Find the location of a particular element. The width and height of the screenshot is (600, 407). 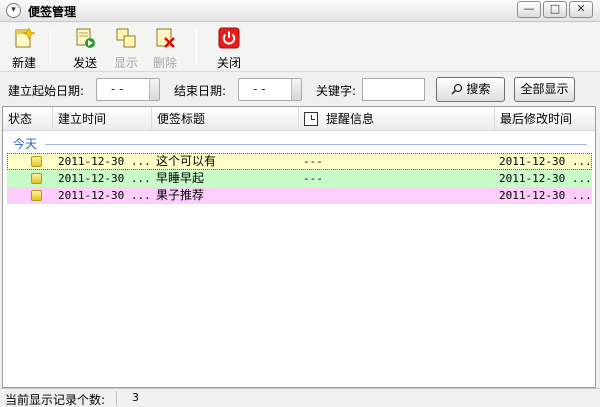

end-date-label: 结束日期: is located at coordinates (200, 91).